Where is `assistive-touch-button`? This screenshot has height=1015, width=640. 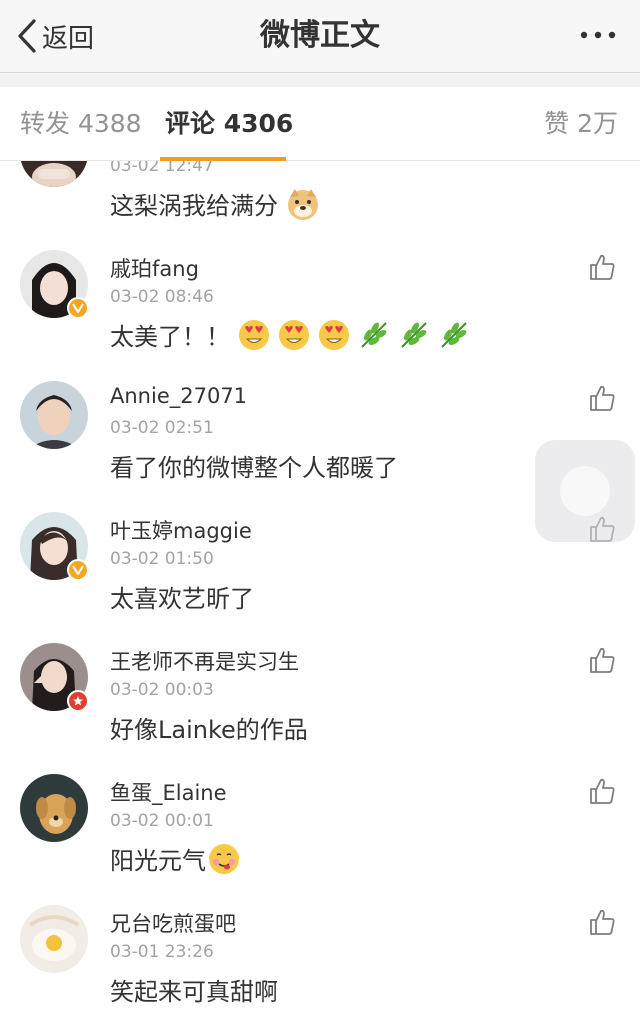
assistive-touch-button is located at coordinates (585, 491).